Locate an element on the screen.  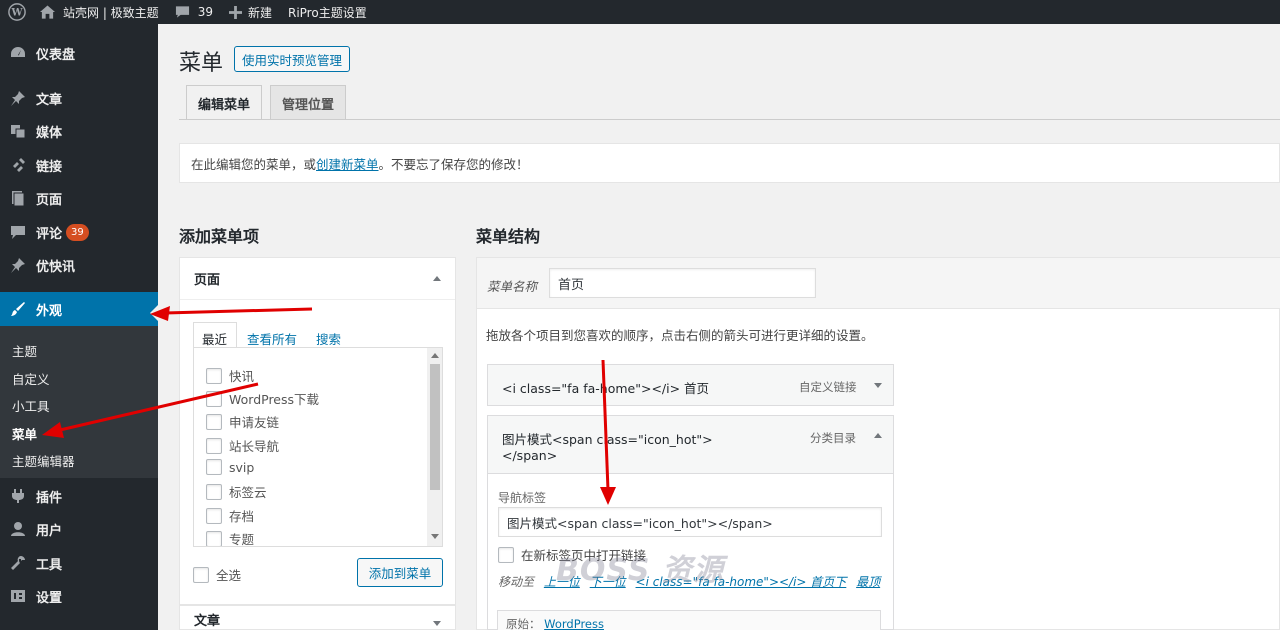
open-new-tab-checkbox is located at coordinates (506, 554).